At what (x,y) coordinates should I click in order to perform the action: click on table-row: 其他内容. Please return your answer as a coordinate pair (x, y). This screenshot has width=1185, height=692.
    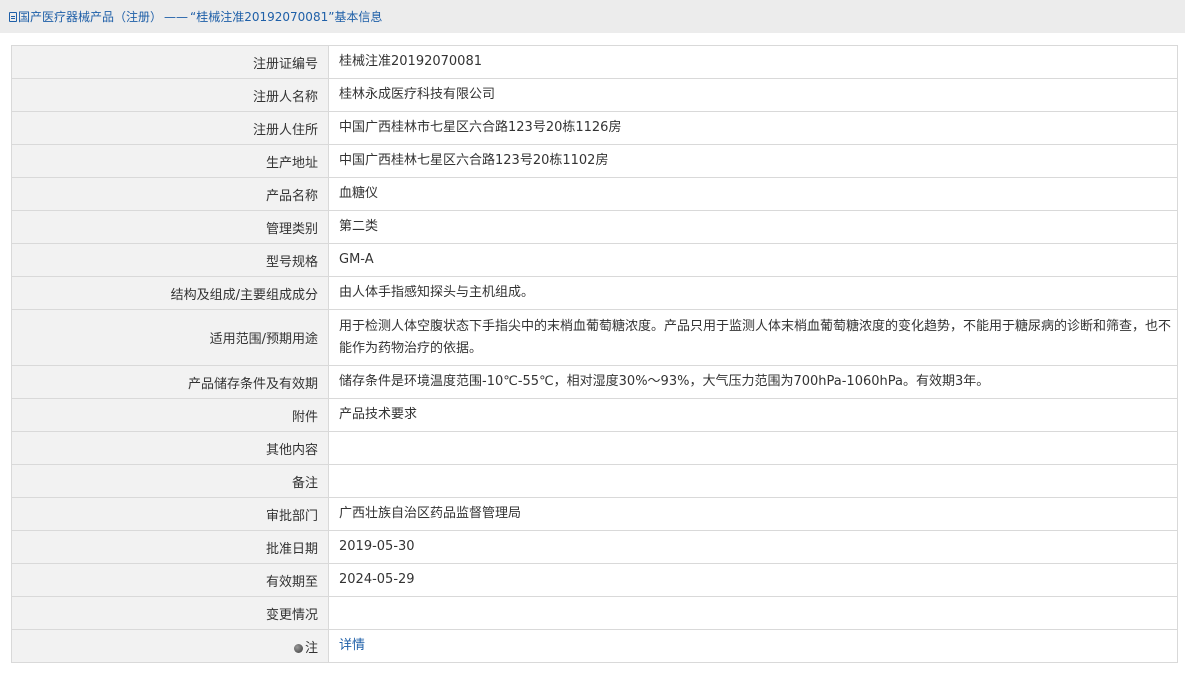
    Looking at the image, I should click on (594, 448).